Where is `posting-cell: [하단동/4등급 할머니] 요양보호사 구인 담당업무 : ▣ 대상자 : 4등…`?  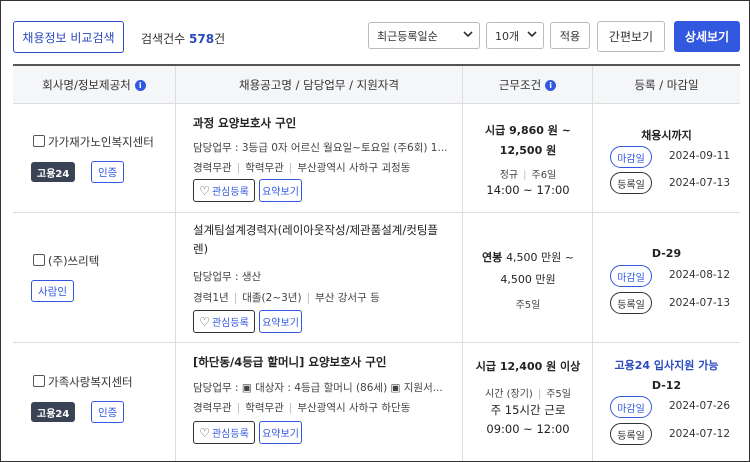 posting-cell: [하단동/4등급 할머니] 요양보호사 구인 담당업무 : ▣ 대상자 : 4등… is located at coordinates (319, 402).